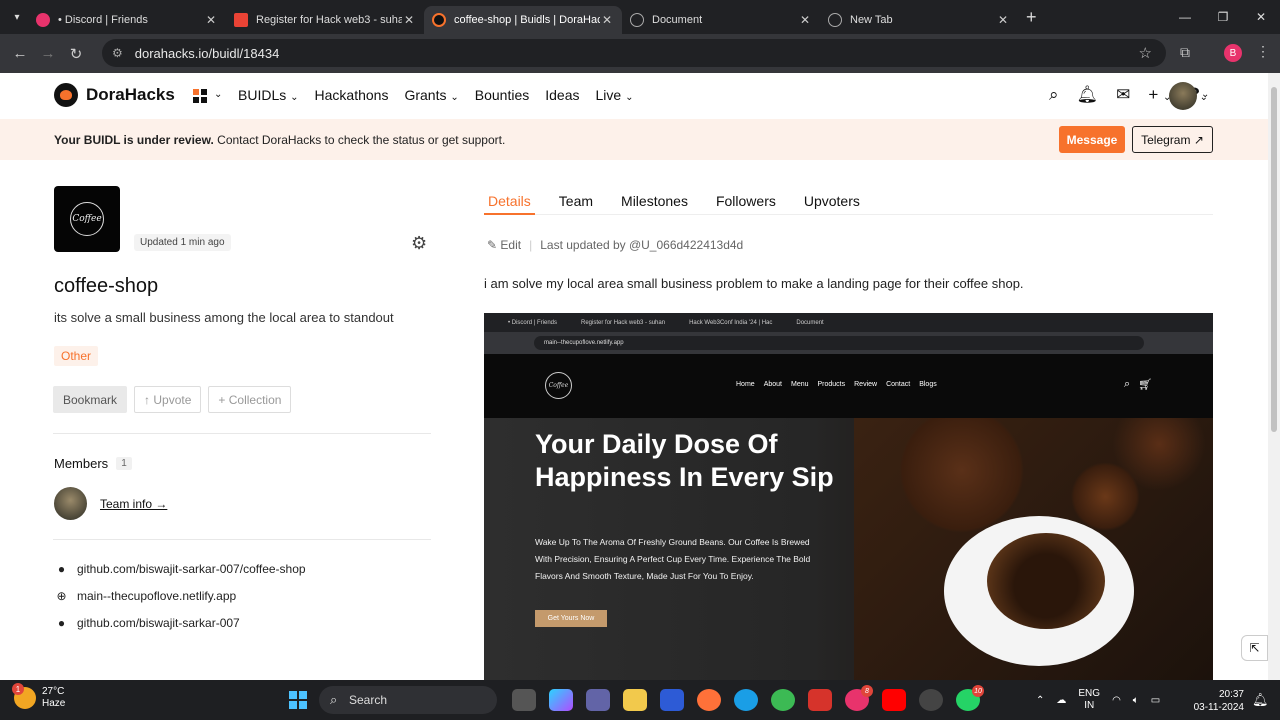 This screenshot has height=720, width=1280. I want to click on project-logo: Coffee, so click(87, 219).